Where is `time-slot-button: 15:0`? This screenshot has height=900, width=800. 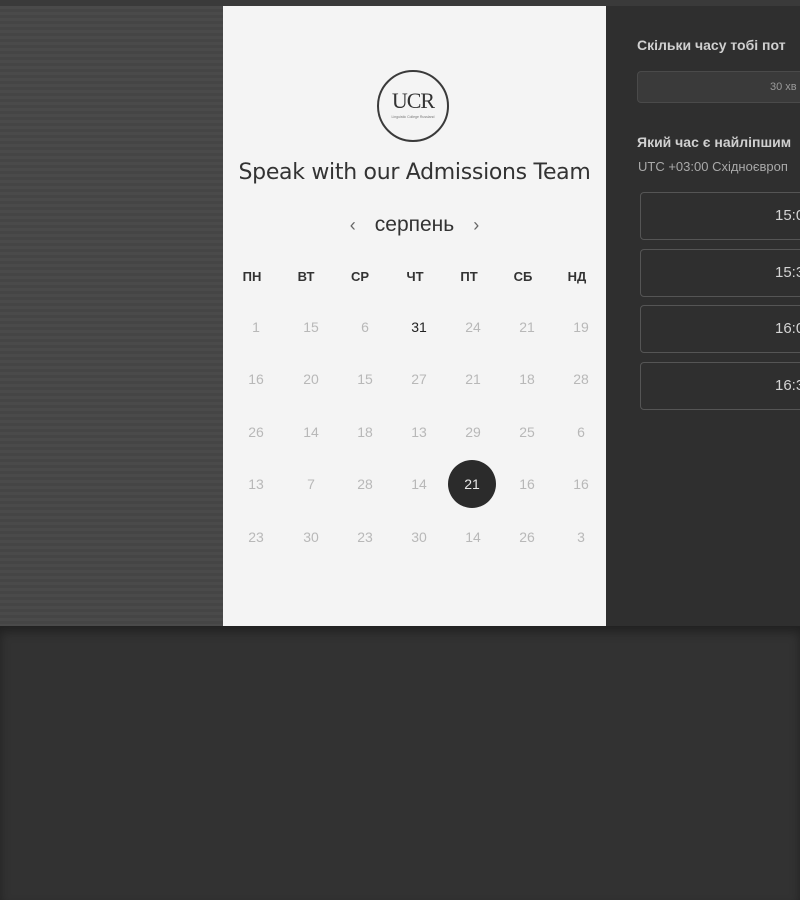 time-slot-button: 15:0 is located at coordinates (720, 216).